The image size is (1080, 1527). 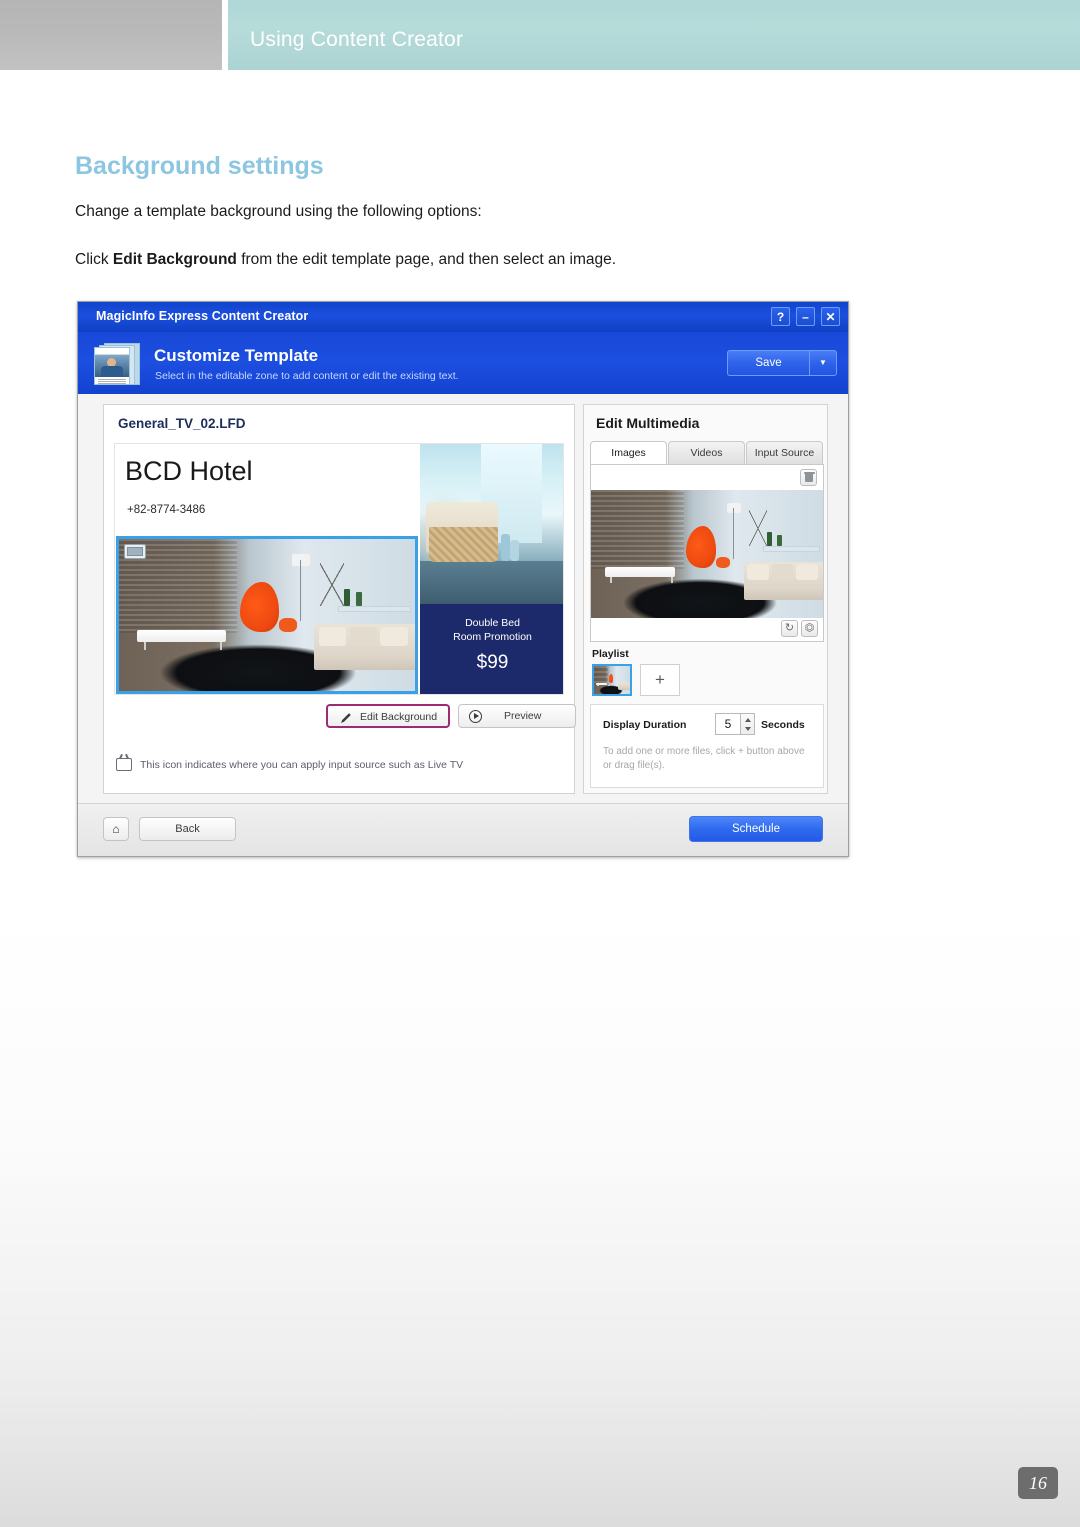 I want to click on multimedia-tabs: Images Videos Input Source, so click(x=707, y=453).